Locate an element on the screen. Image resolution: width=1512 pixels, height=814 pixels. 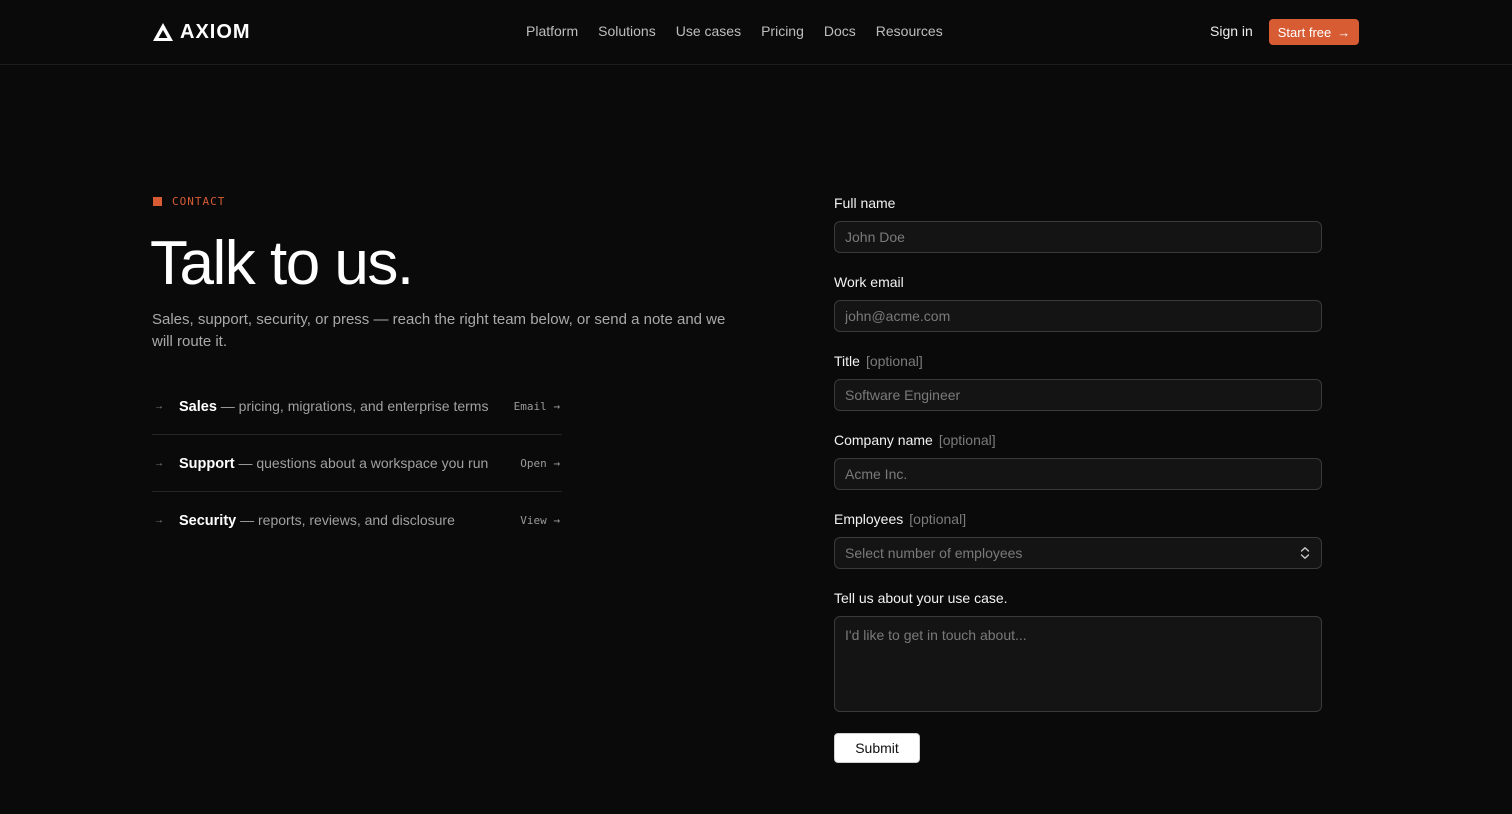
full-name-input is located at coordinates (1078, 237).